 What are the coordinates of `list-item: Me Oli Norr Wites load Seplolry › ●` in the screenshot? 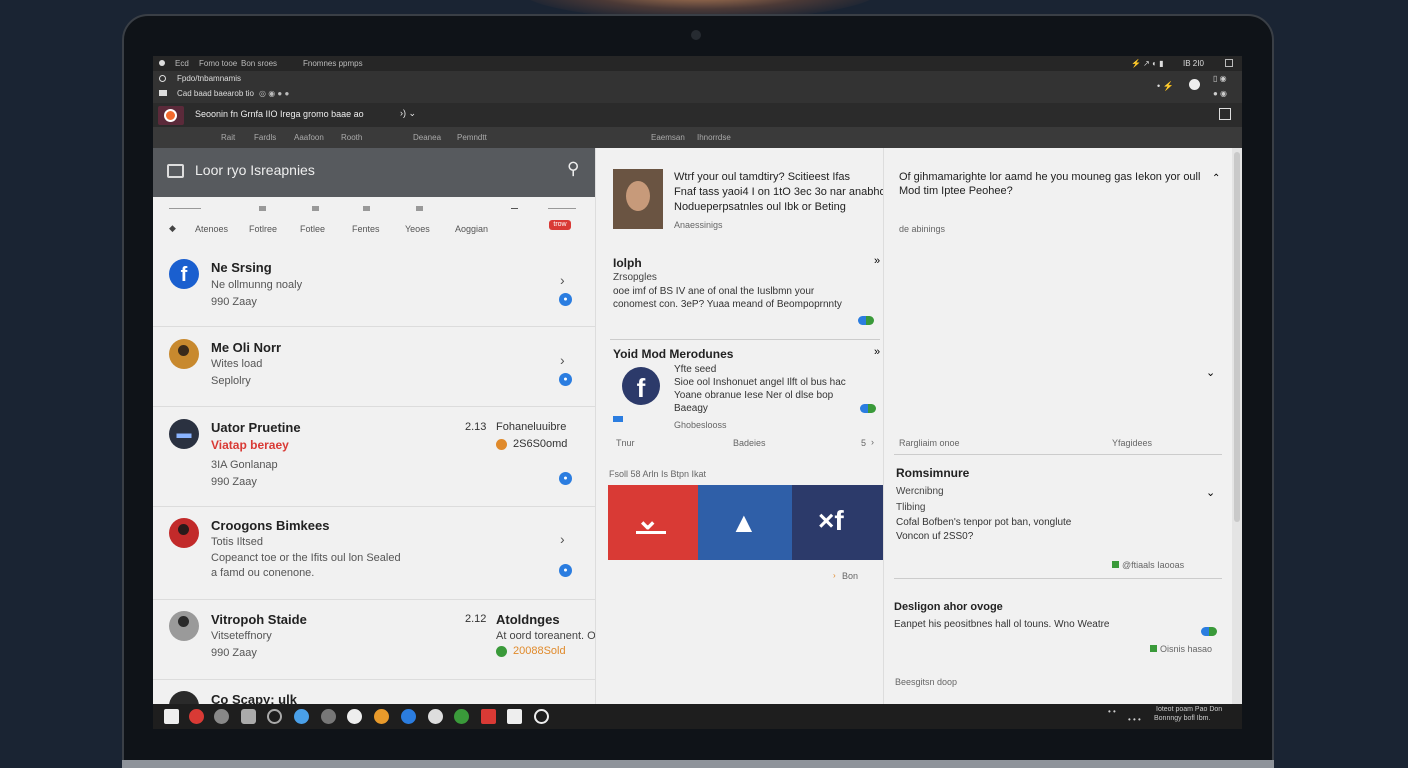 It's located at (374, 367).